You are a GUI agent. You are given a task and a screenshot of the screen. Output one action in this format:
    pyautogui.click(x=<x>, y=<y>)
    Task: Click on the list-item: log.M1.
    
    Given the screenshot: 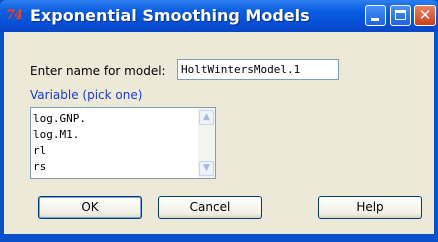 What is the action you would take?
    pyautogui.click(x=124, y=135)
    